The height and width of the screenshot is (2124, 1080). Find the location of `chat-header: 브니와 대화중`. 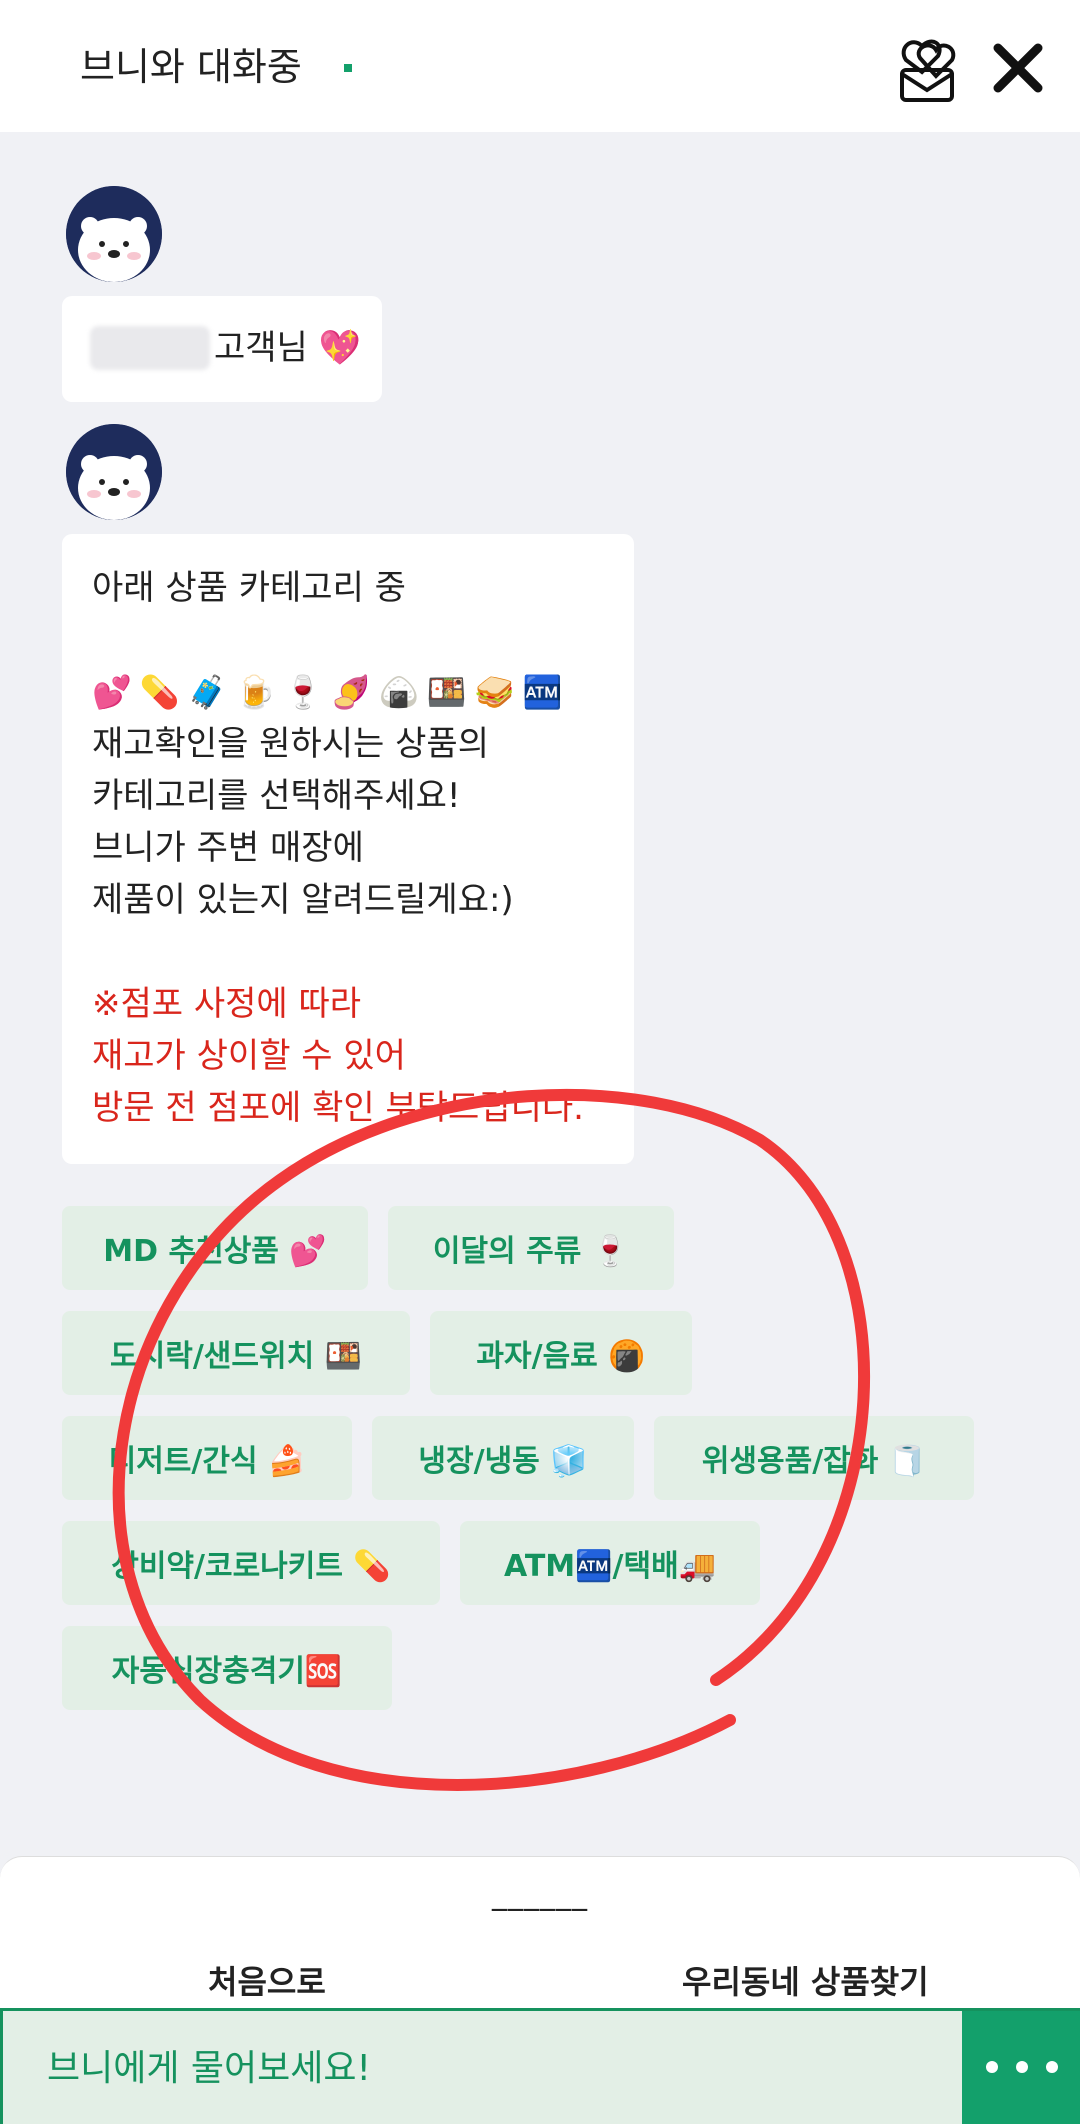

chat-header: 브니와 대화중 is located at coordinates (540, 66).